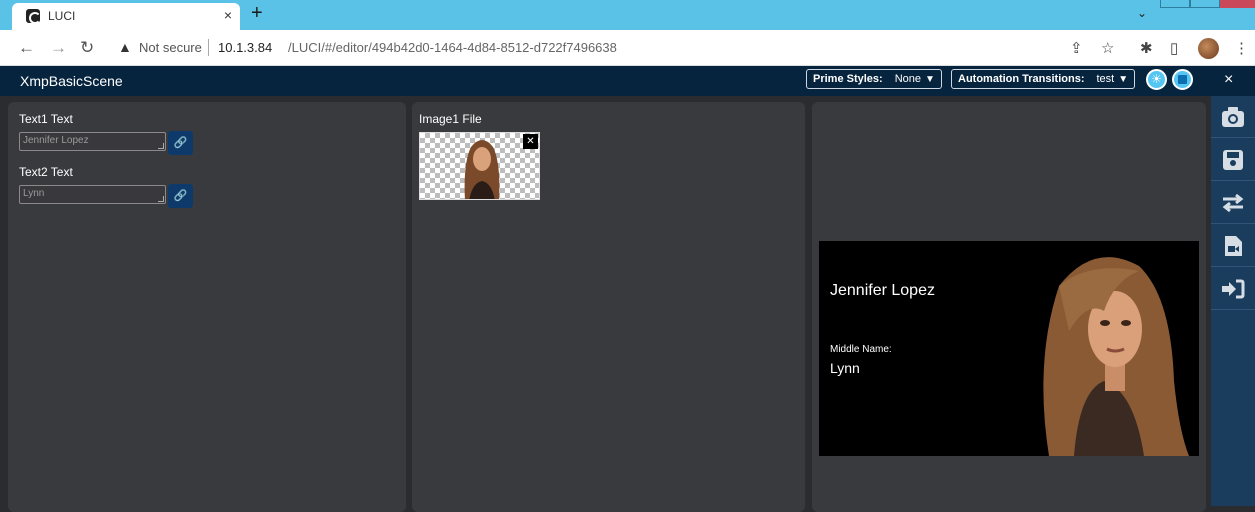 This screenshot has width=1255, height=512. What do you see at coordinates (71, 81) in the screenshot?
I see `scene-title: XmpBasicScene` at bounding box center [71, 81].